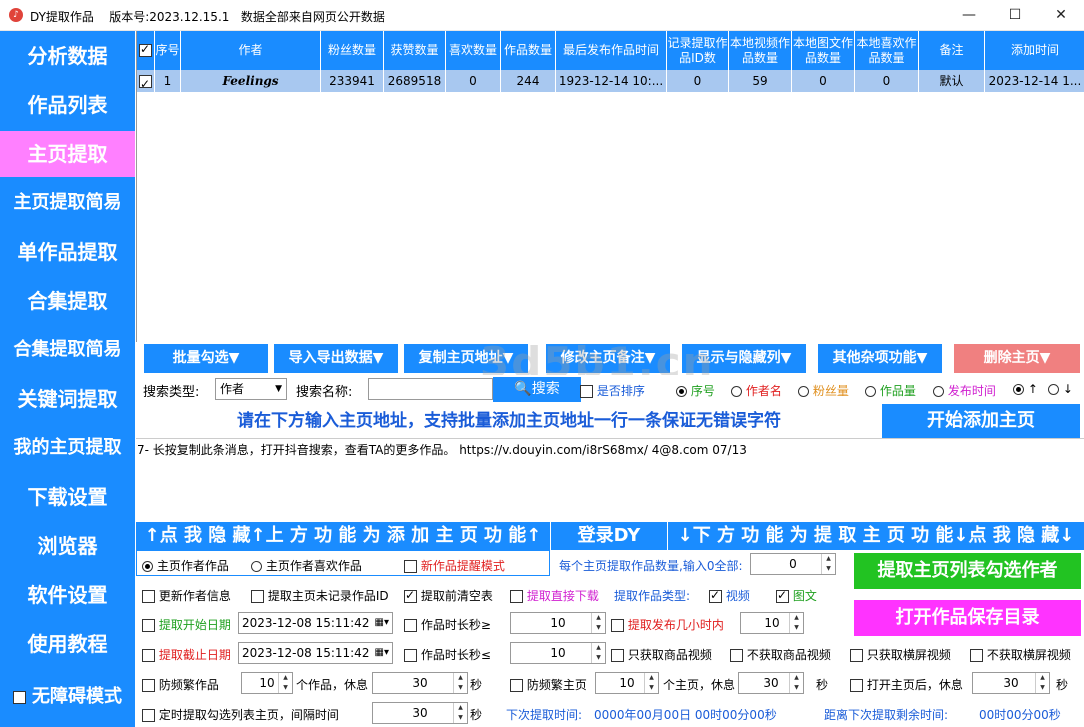  Describe the element at coordinates (410, 655) in the screenshot. I see `duration-le-checkbox` at that location.